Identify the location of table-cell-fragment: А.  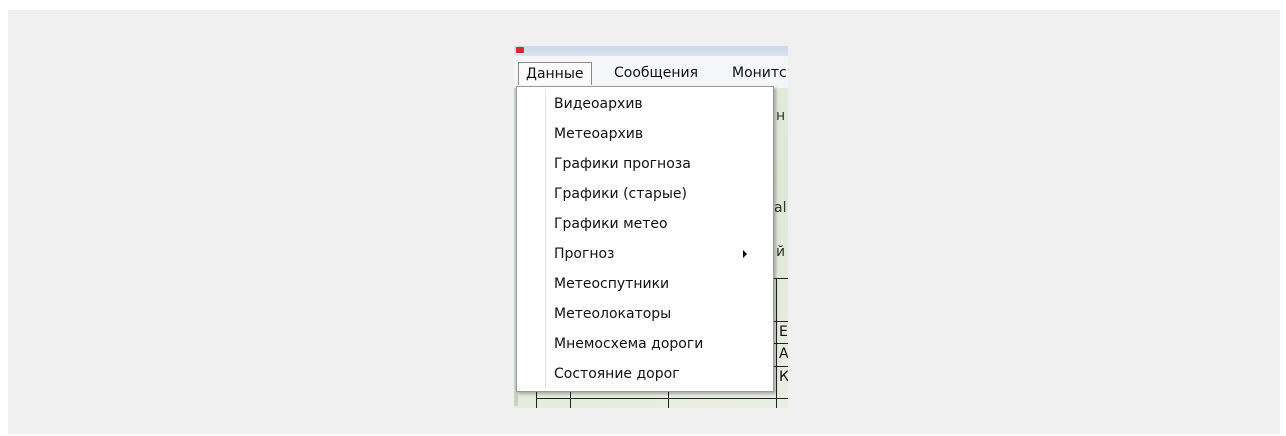
(783, 354).